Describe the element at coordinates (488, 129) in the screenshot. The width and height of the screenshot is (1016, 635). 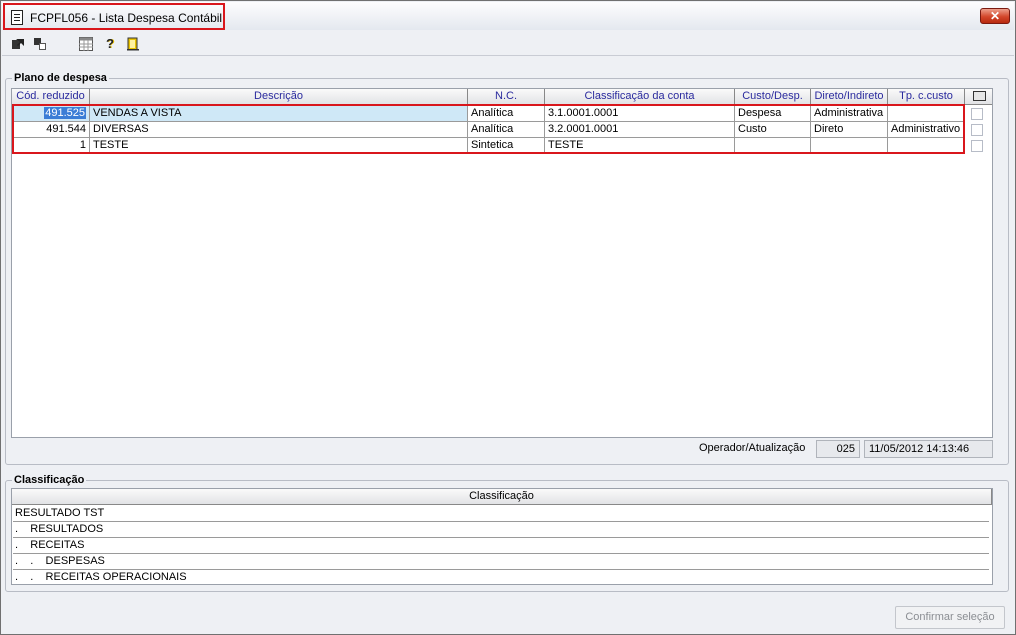
I see `rows-highlight` at that location.